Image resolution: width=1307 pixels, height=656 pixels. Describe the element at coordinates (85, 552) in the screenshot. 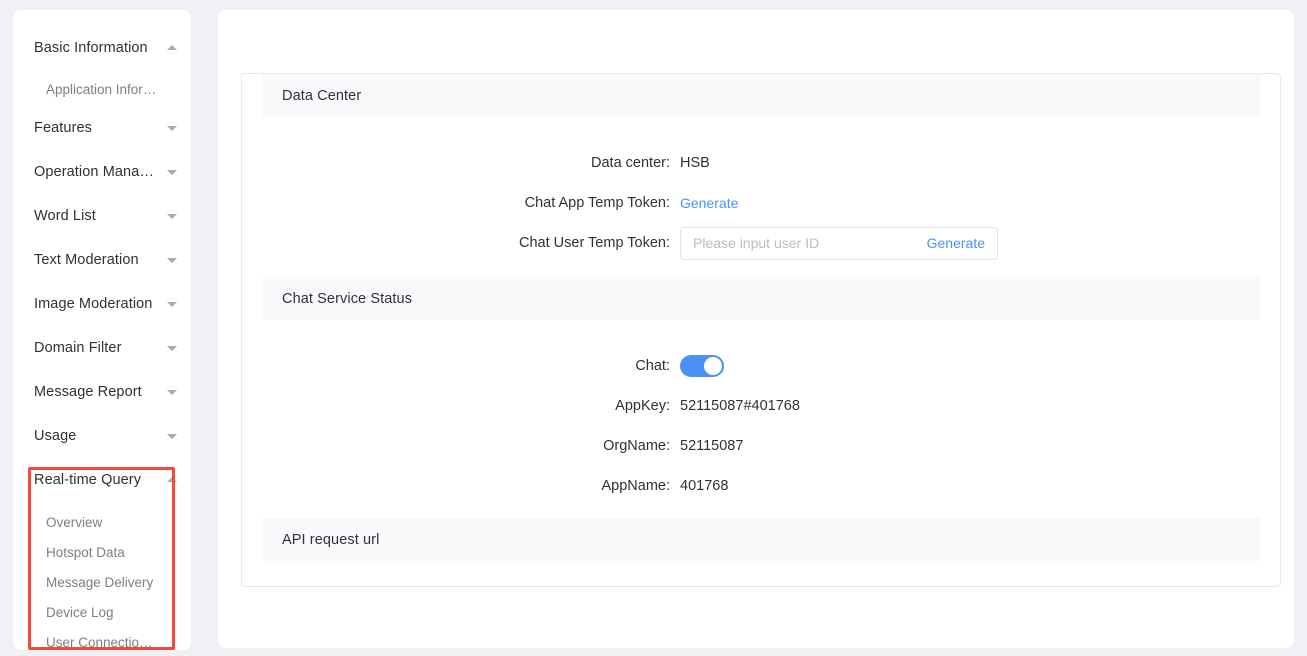

I see `sidebar-subitem-label: Hotspot Data` at that location.